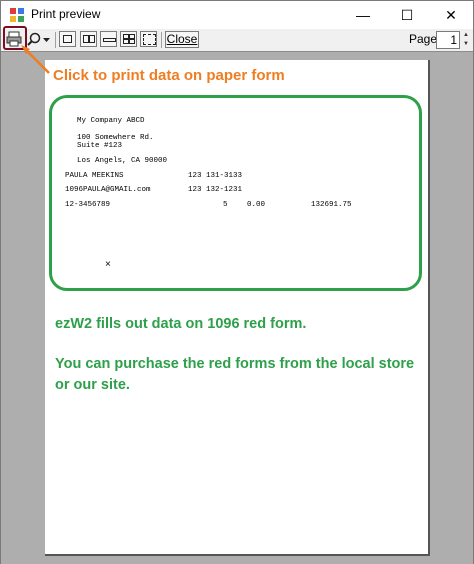 This screenshot has width=474, height=564. Describe the element at coordinates (108, 264) in the screenshot. I see `checkbox-mark: ×` at that location.